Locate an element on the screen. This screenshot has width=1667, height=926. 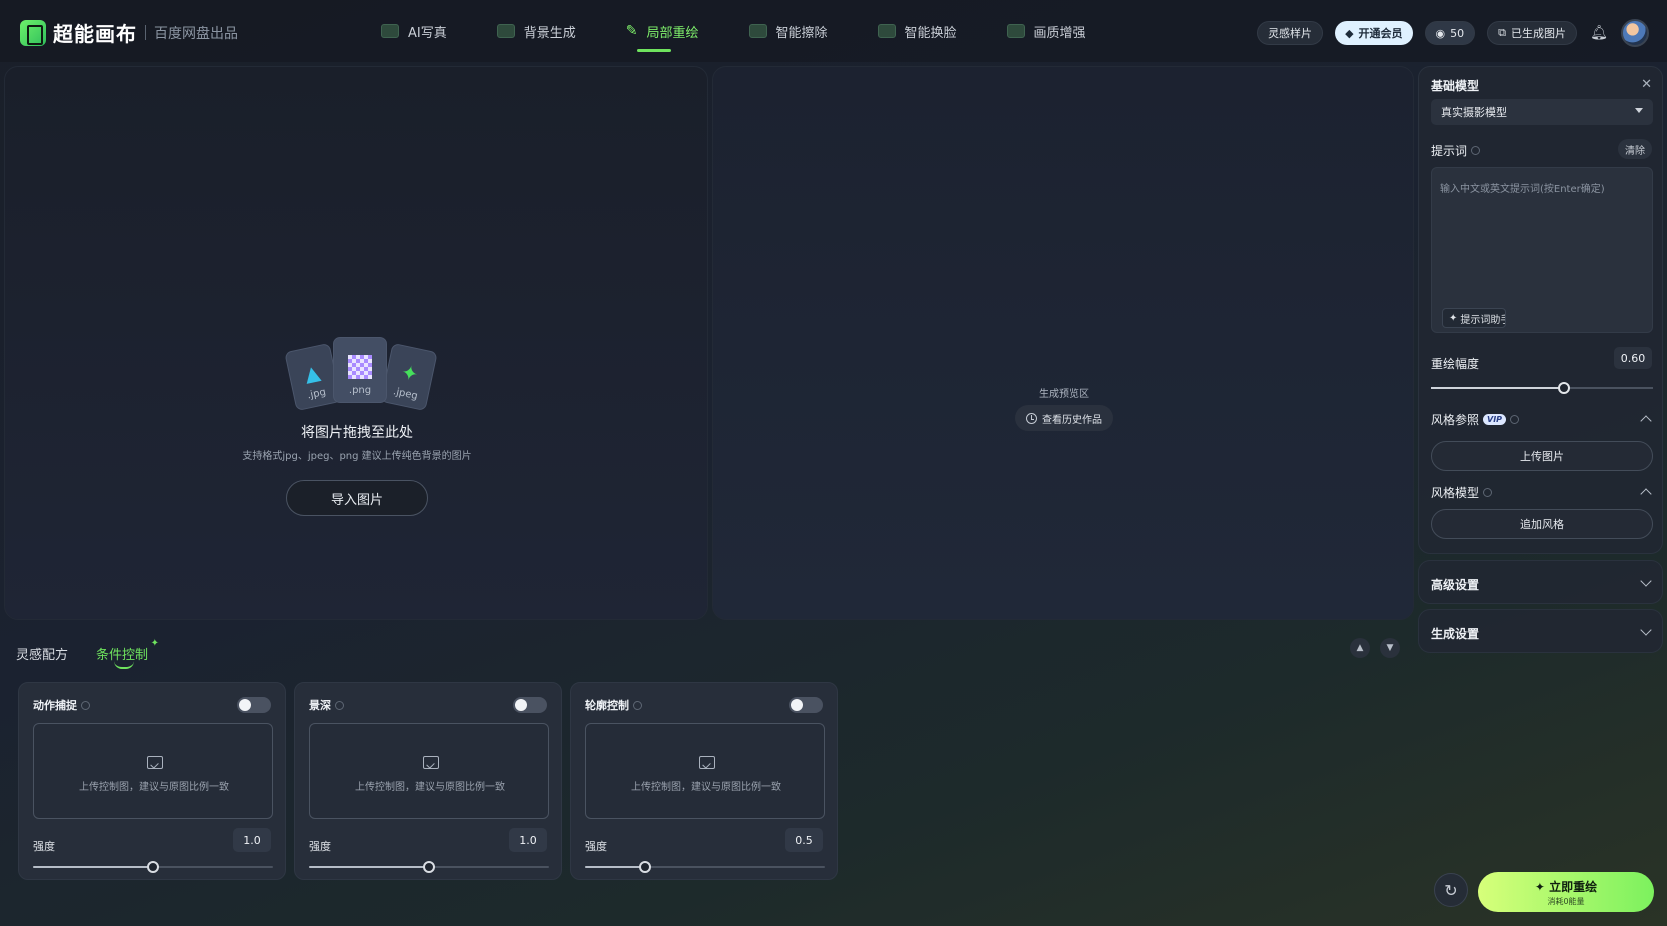
file-types-illustration: ▲ .jpg .png ✦ .jpeg is located at coordinates (361, 377).